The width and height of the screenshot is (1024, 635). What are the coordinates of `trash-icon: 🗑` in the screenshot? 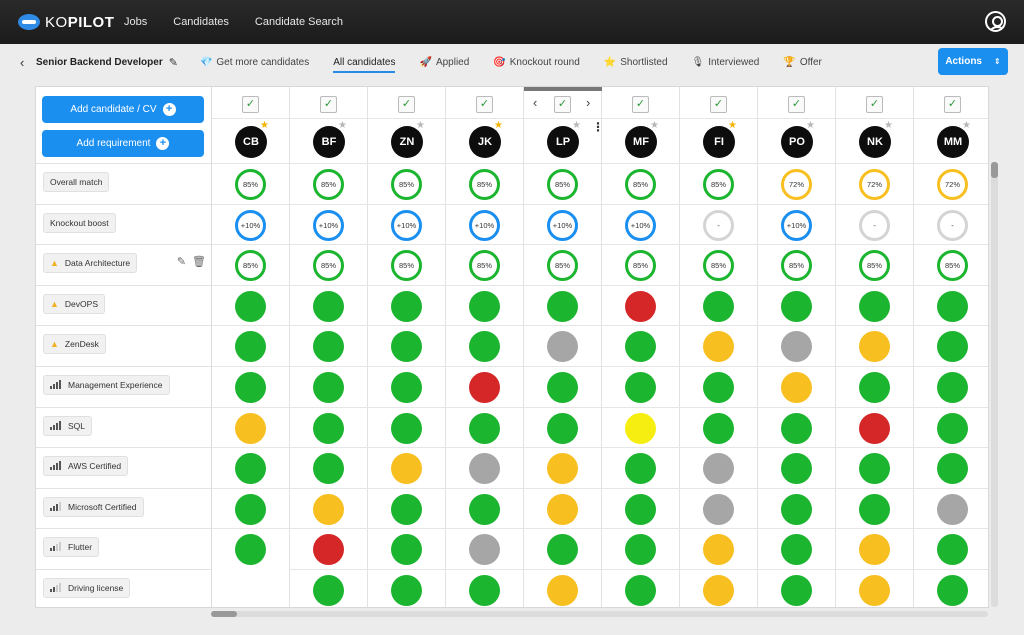 It's located at (199, 262).